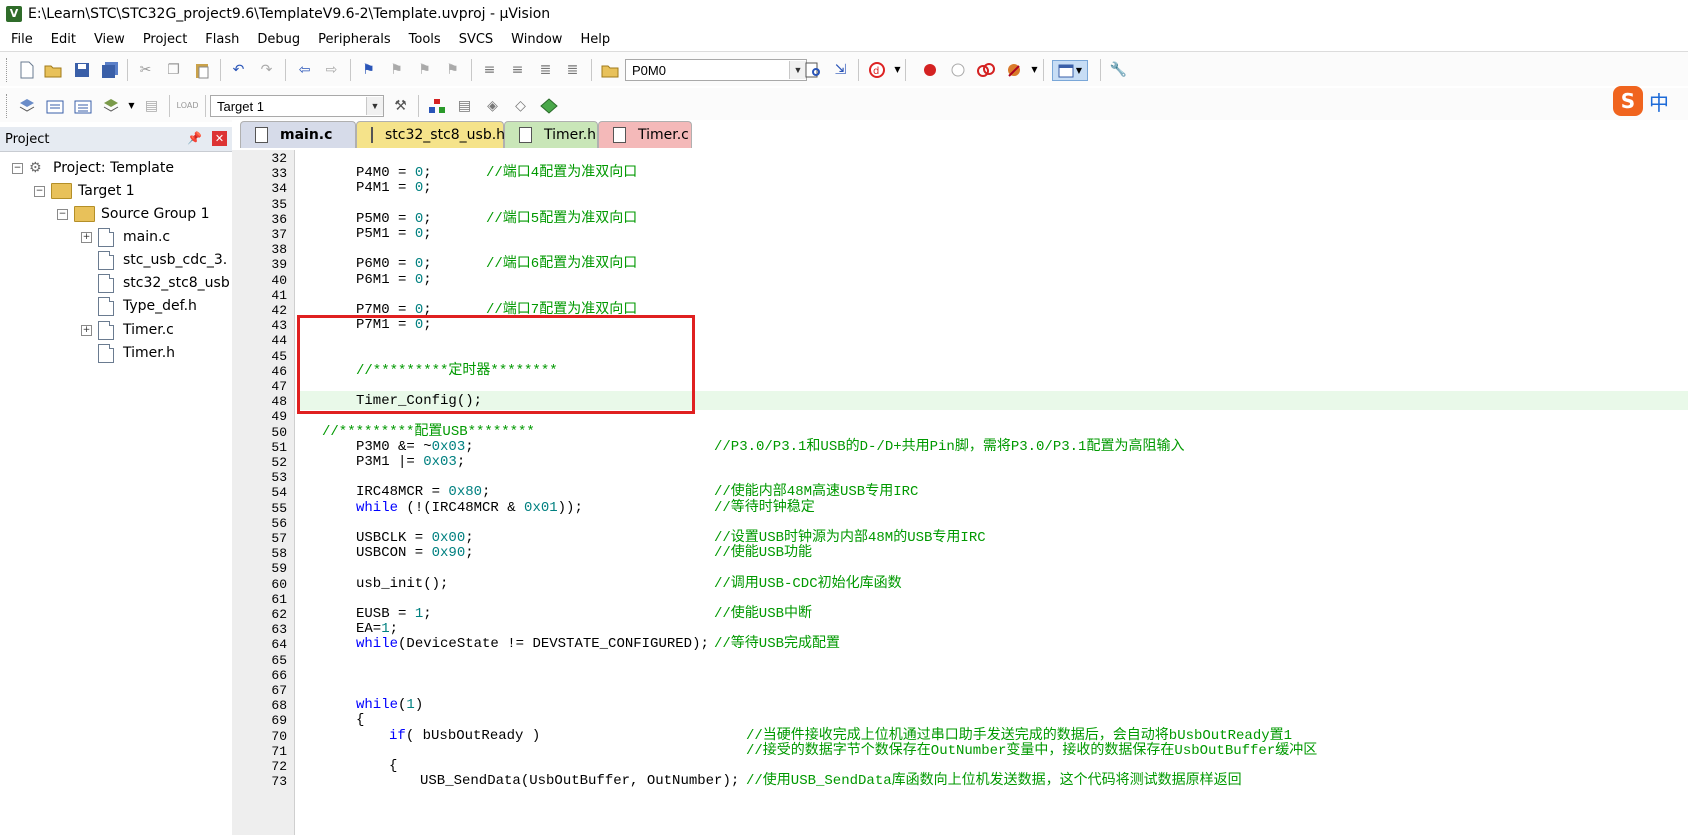  Describe the element at coordinates (960, 660) in the screenshot. I see `code-line: 65` at that location.